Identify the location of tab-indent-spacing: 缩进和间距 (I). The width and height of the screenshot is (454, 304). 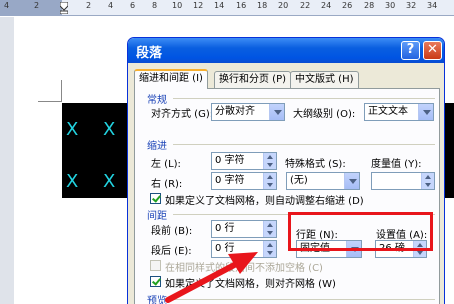
(171, 79).